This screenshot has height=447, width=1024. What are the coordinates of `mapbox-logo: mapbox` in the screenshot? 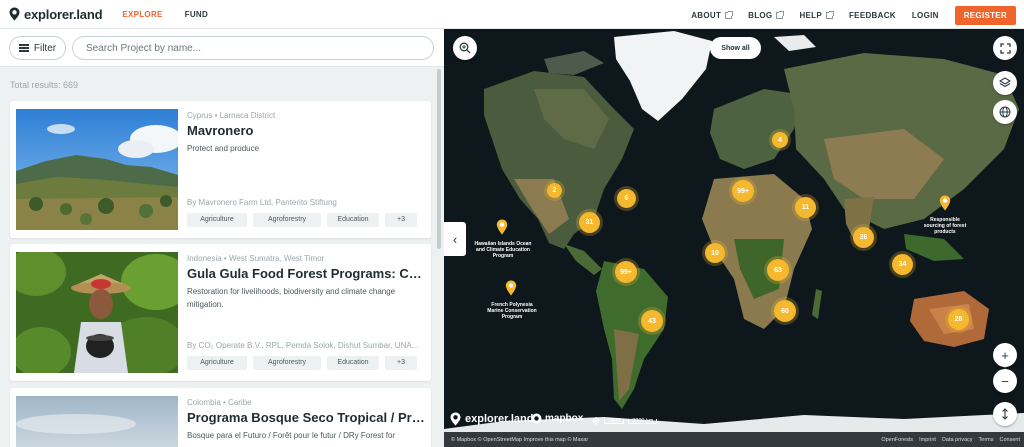 It's located at (557, 418).